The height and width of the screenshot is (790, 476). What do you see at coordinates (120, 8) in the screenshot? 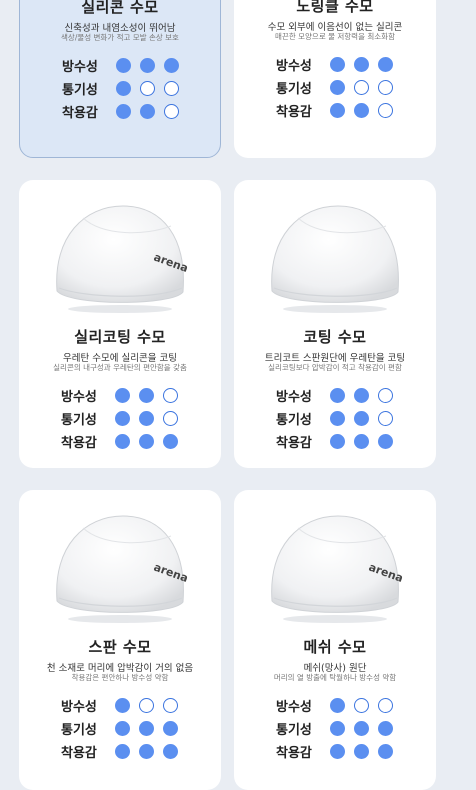
I see `product-title: 실리콘 수모` at bounding box center [120, 8].